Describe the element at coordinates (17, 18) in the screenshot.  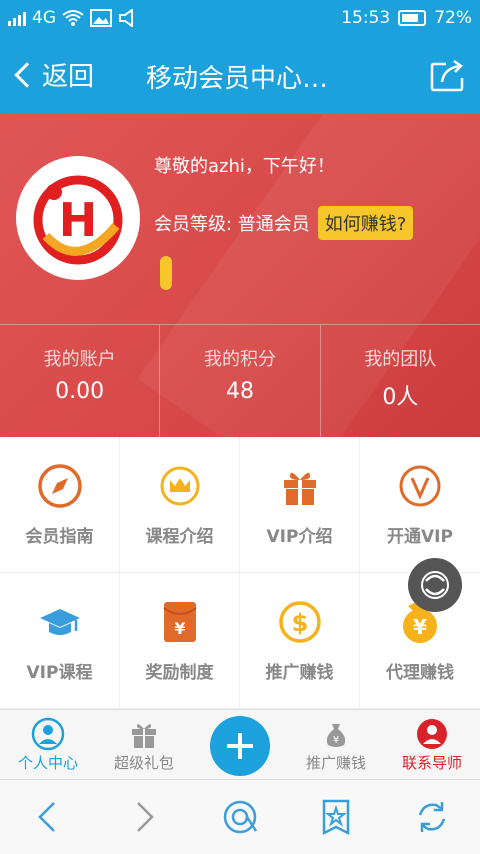
I see `signal-icon` at that location.